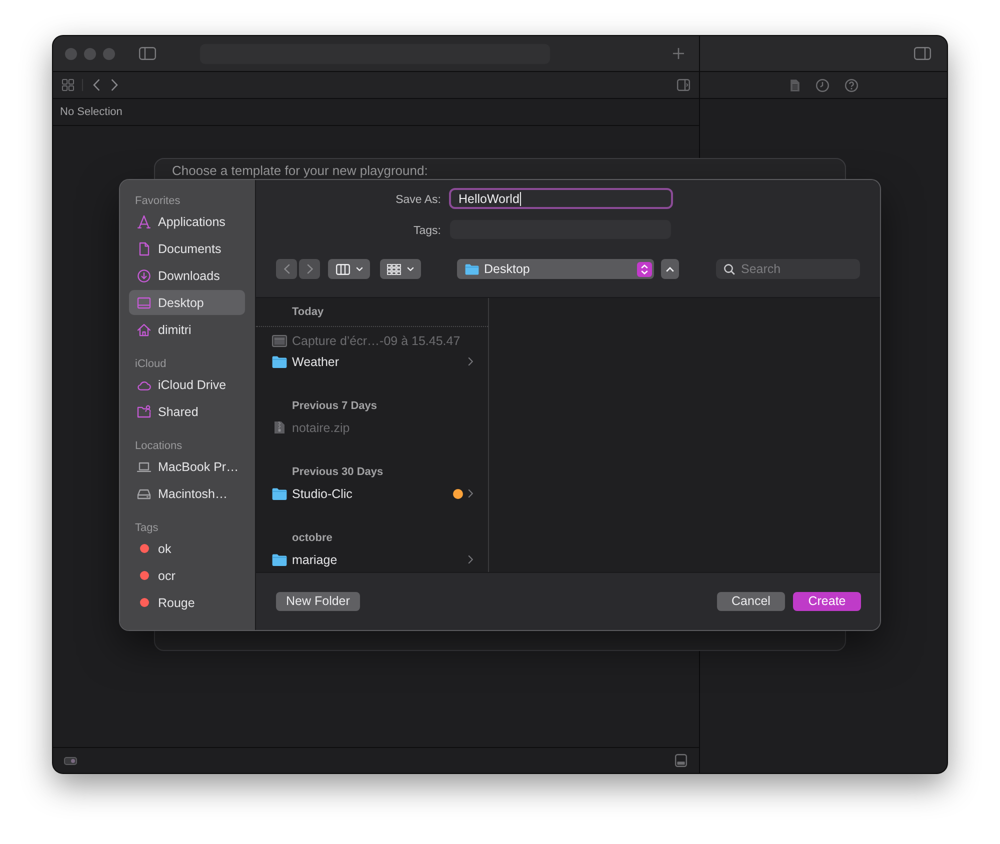 The width and height of the screenshot is (1000, 844). Describe the element at coordinates (922, 53) in the screenshot. I see `inspector-toggle-icon` at that location.